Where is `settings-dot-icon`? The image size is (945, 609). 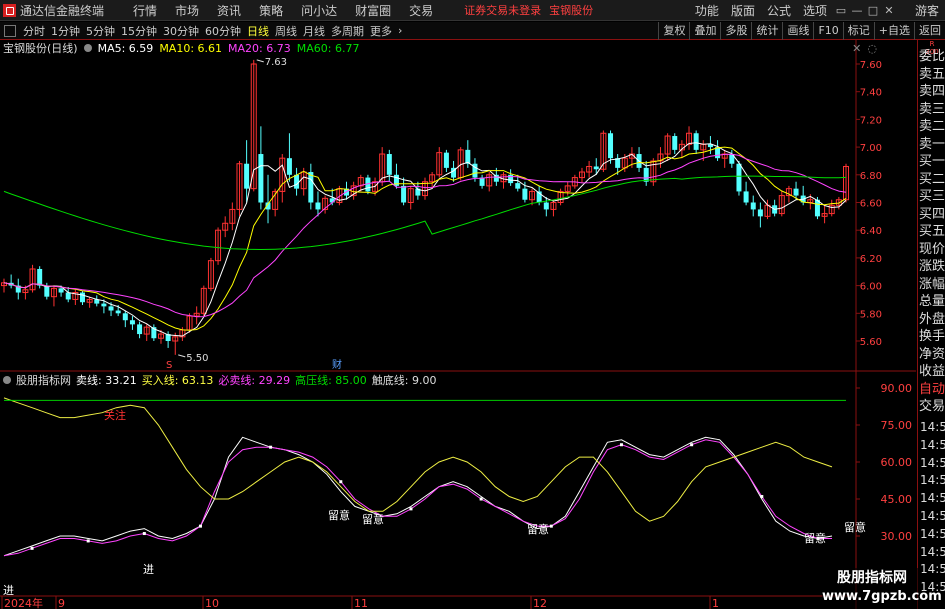
settings-dot-icon is located at coordinates (87, 48).